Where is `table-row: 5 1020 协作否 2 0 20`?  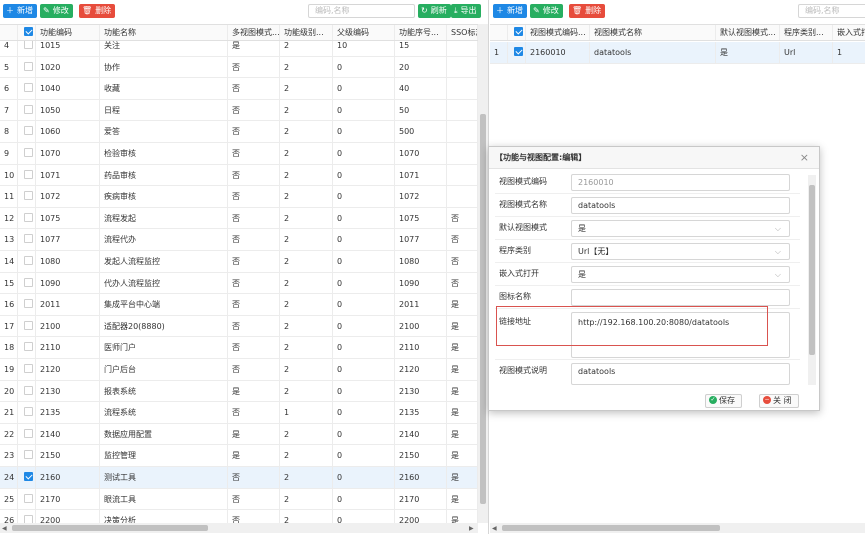
table-row: 5 1020 协作否 2 0 20 is located at coordinates (239, 67).